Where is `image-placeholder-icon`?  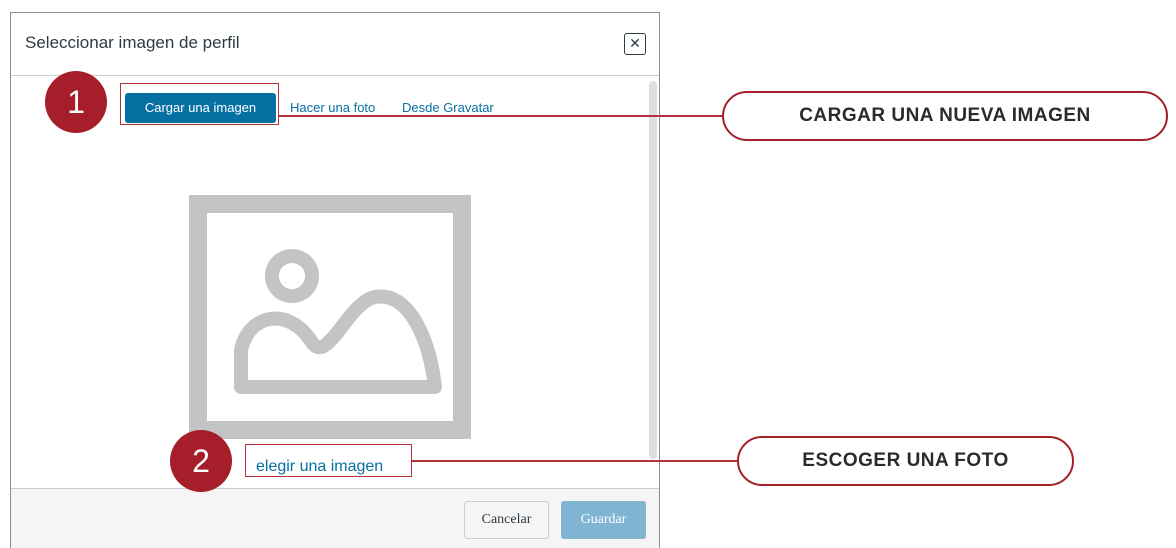
image-placeholder-icon is located at coordinates (330, 317).